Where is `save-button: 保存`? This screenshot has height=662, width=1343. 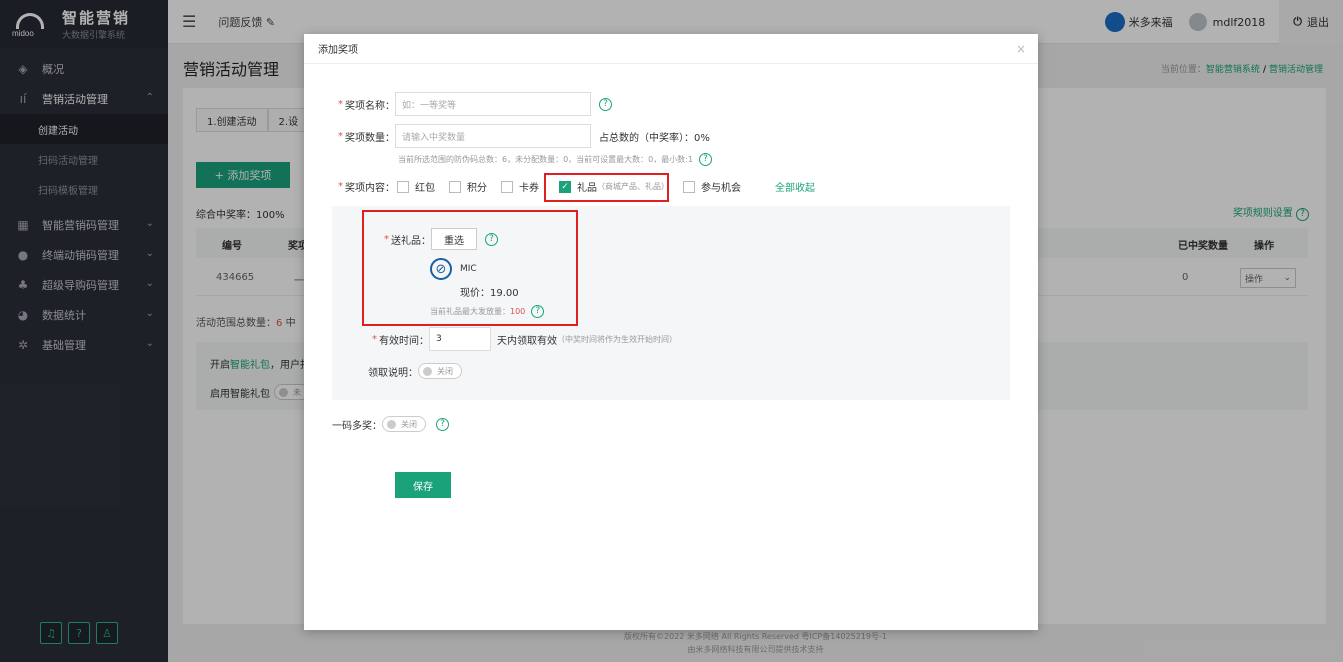
save-button: 保存 is located at coordinates (423, 485).